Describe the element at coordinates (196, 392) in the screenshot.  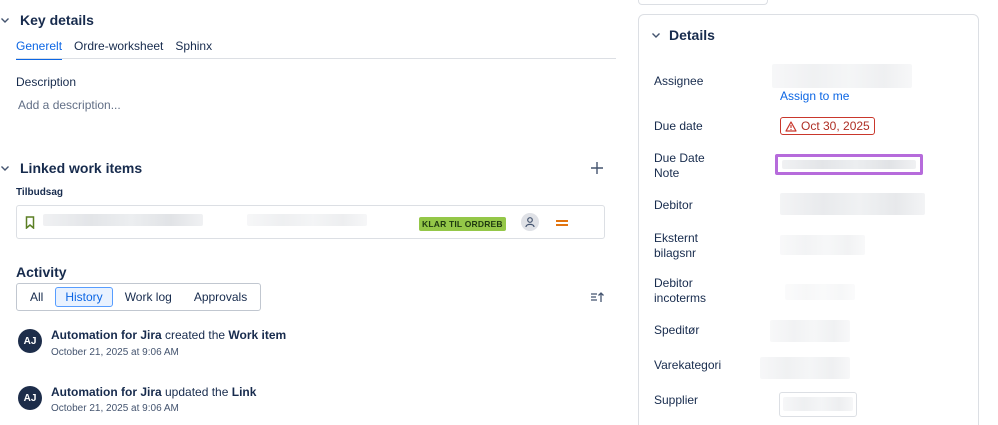
I see `activity-verb: updated the` at that location.